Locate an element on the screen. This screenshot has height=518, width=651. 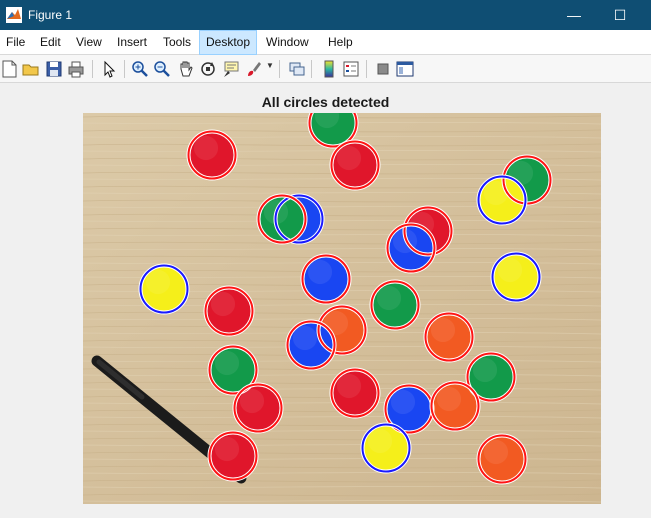
show-plot-tools-icon is located at coordinates (405, 69).